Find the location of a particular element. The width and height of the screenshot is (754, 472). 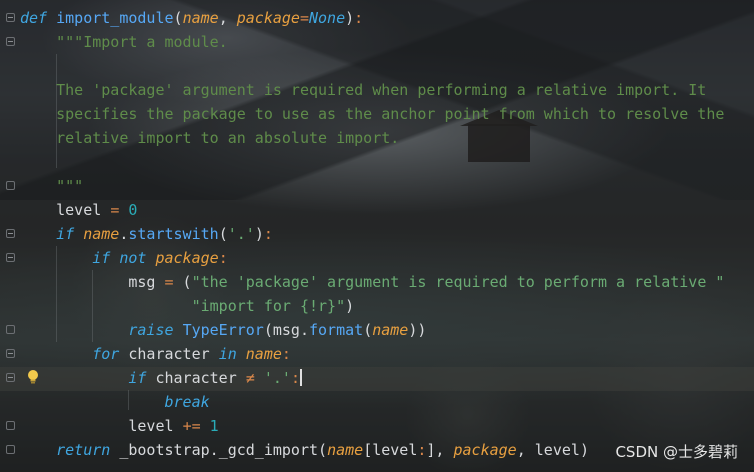

watermark-text: CSDN @士多碧莉 is located at coordinates (676, 452).